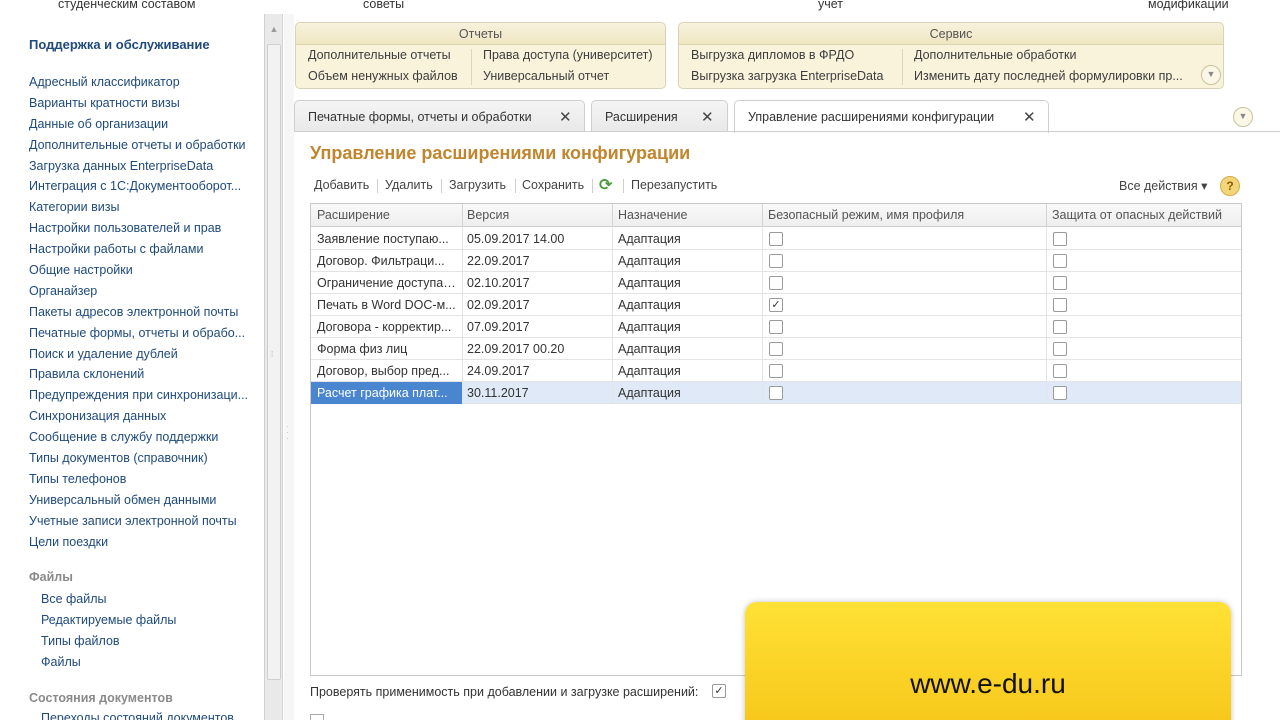 The image size is (1280, 720). I want to click on cell-version: 22.09.2017 00.20, so click(537, 349).